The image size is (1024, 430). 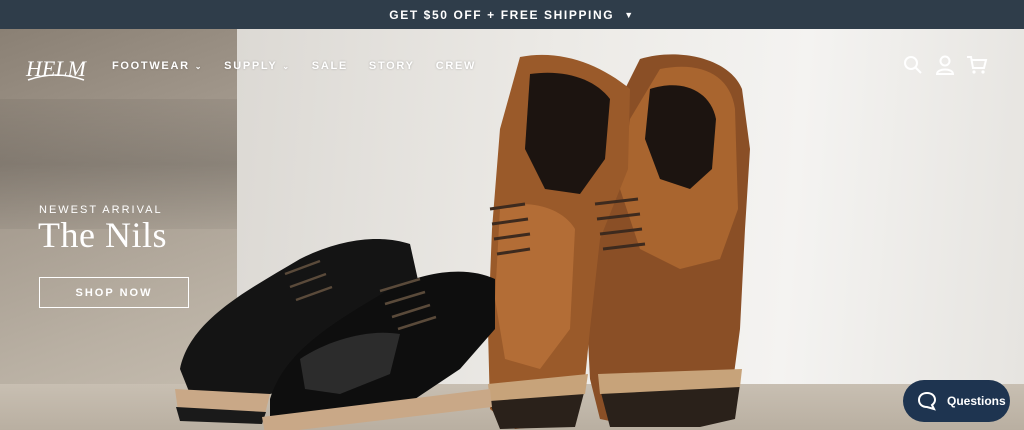 I want to click on nav-footwear-label: FOOTWEAR, so click(x=151, y=66).